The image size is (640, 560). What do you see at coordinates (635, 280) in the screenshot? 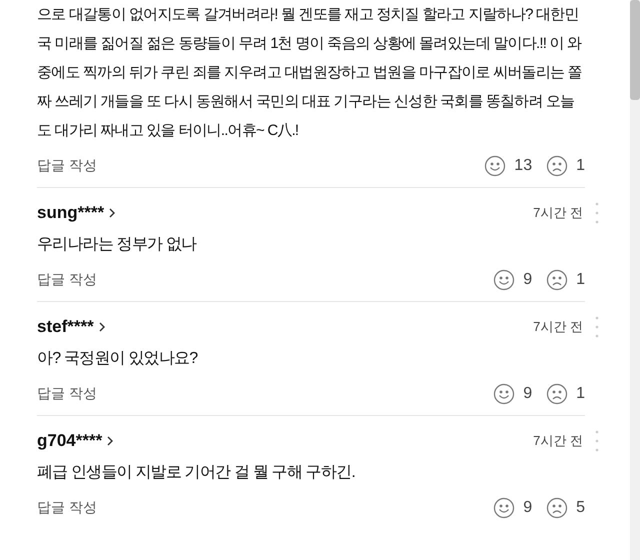
I see `scrollbar` at bounding box center [635, 280].